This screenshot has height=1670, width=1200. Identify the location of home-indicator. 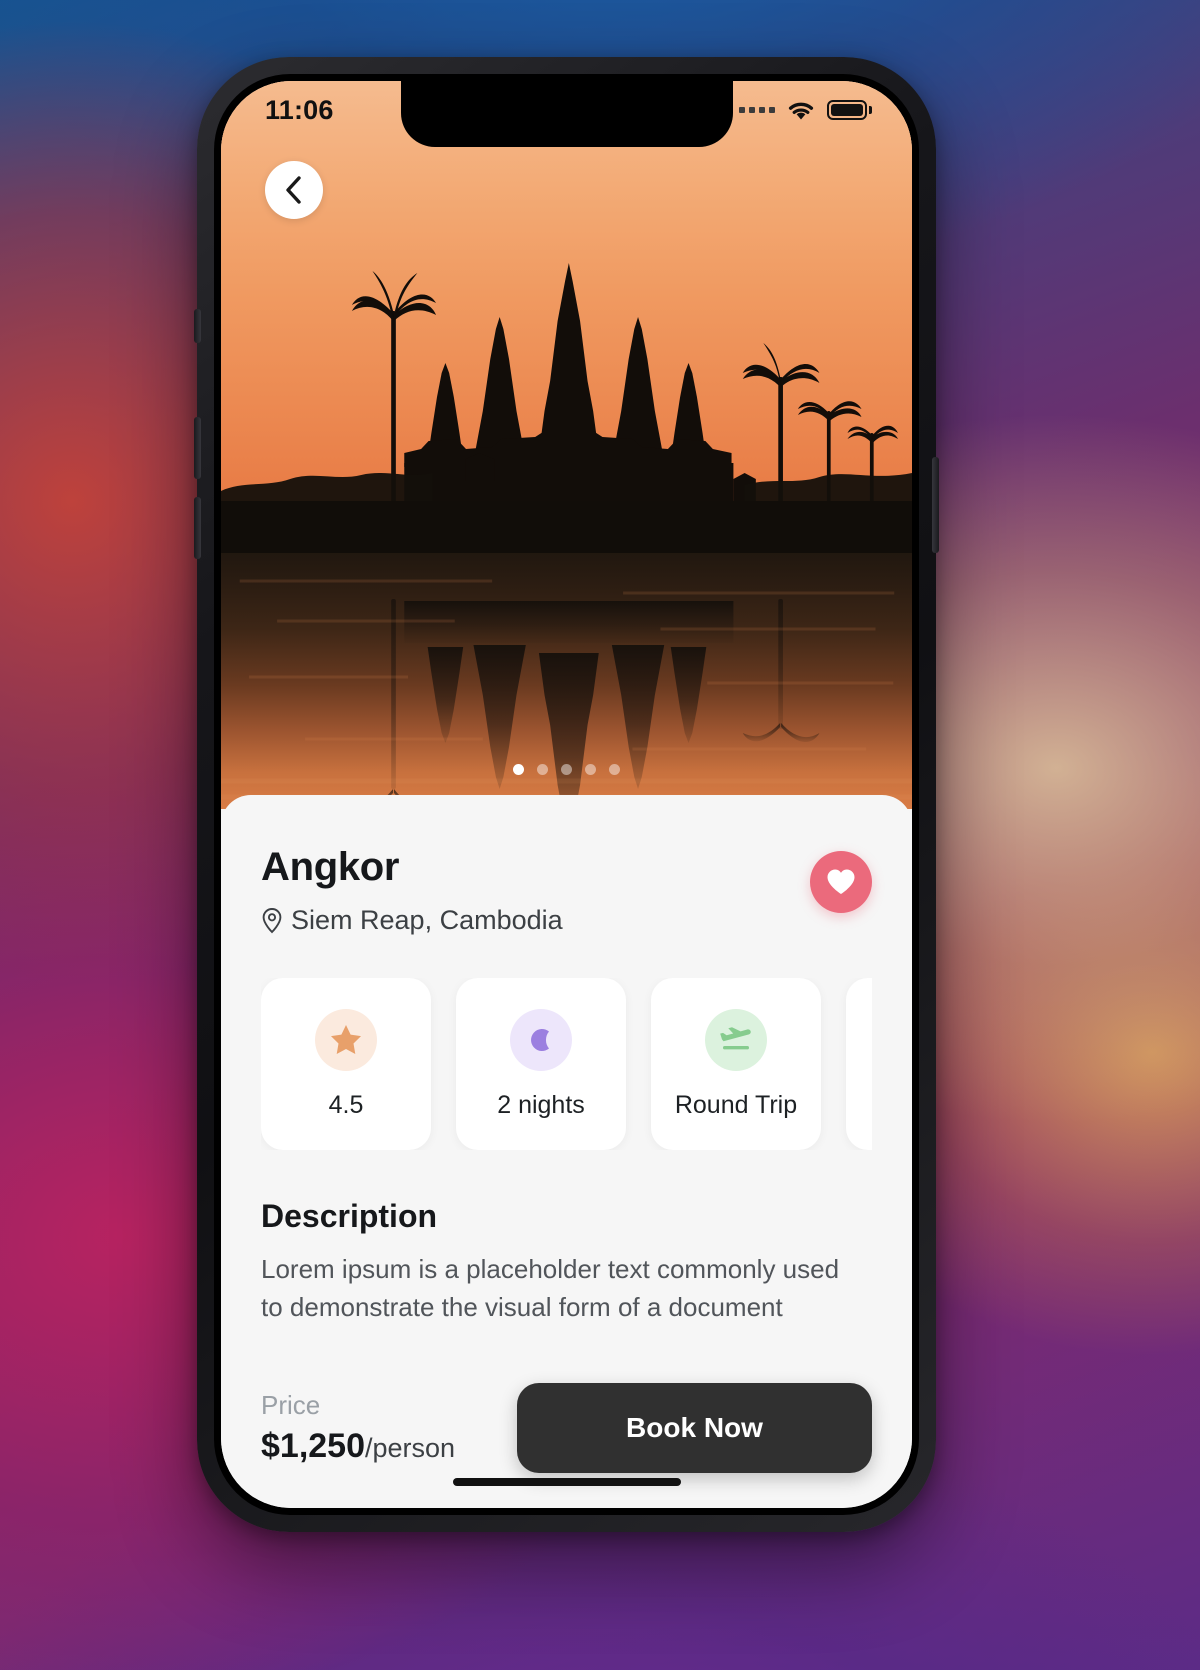
(566, 1482).